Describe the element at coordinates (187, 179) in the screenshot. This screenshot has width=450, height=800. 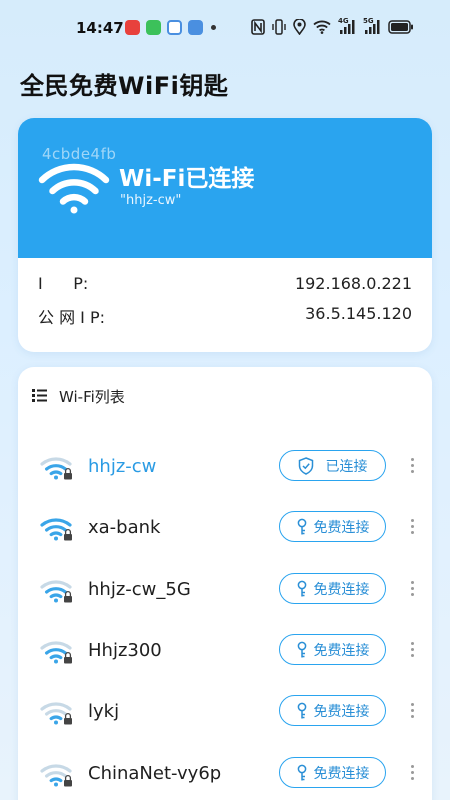
I see `connection-status: Wi-Fi已连接` at that location.